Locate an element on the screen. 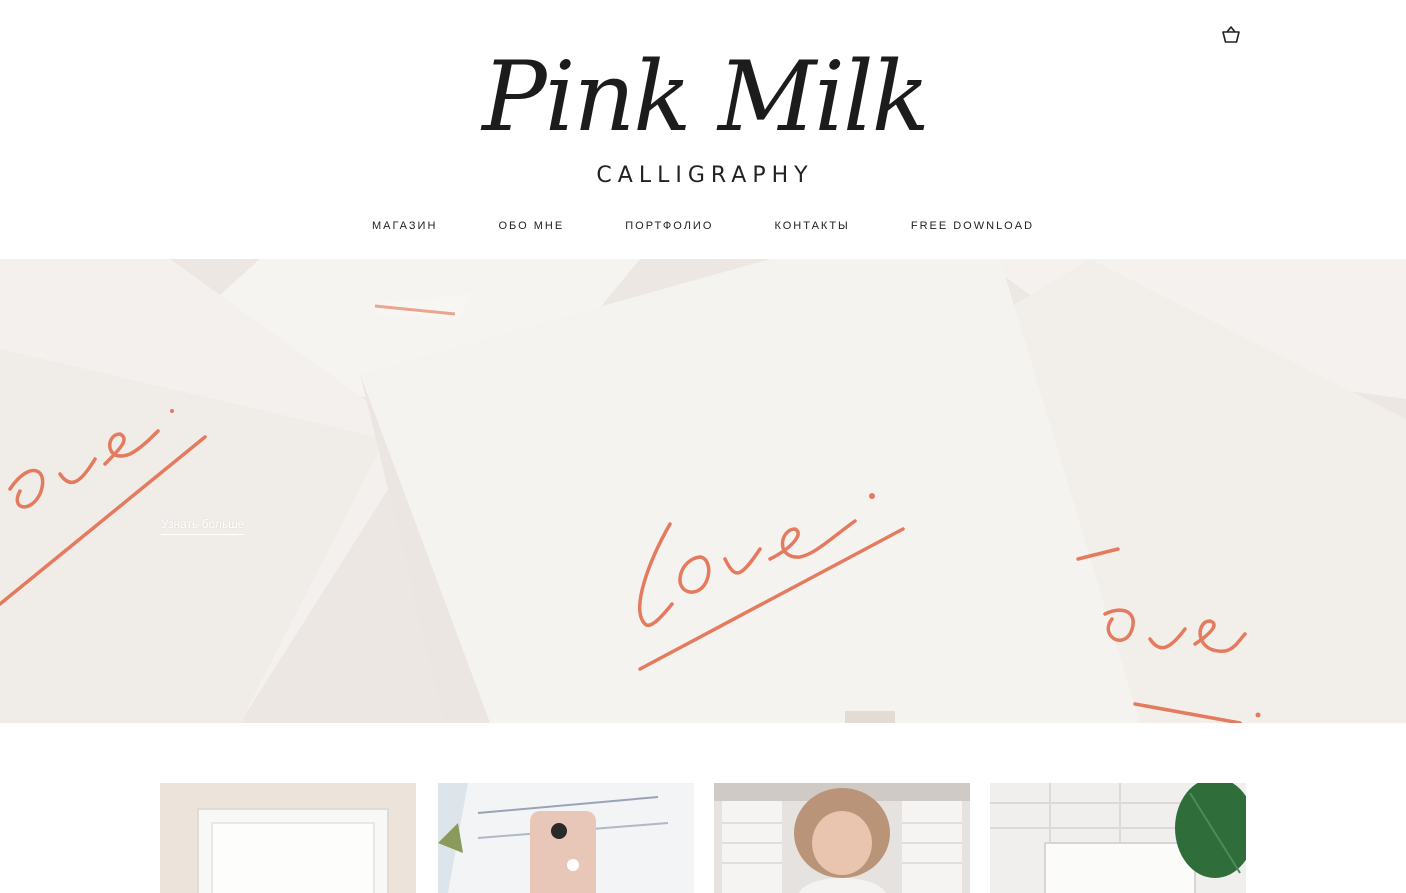 This screenshot has width=1406, height=893. nav-item-free-download: FREE DOWNLOAD is located at coordinates (972, 226).